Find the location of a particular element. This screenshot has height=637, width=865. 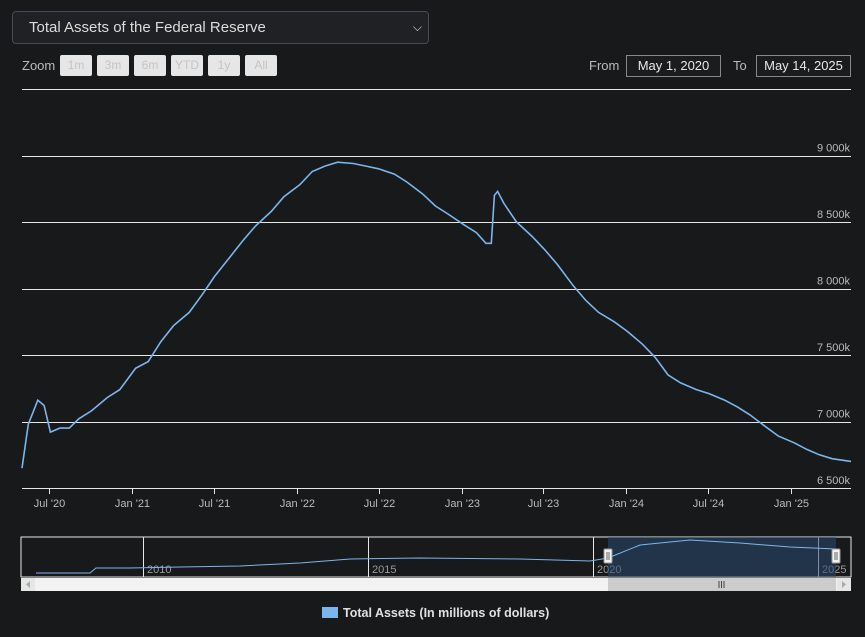

x-tick-label: Jan '24 is located at coordinates (626, 504).